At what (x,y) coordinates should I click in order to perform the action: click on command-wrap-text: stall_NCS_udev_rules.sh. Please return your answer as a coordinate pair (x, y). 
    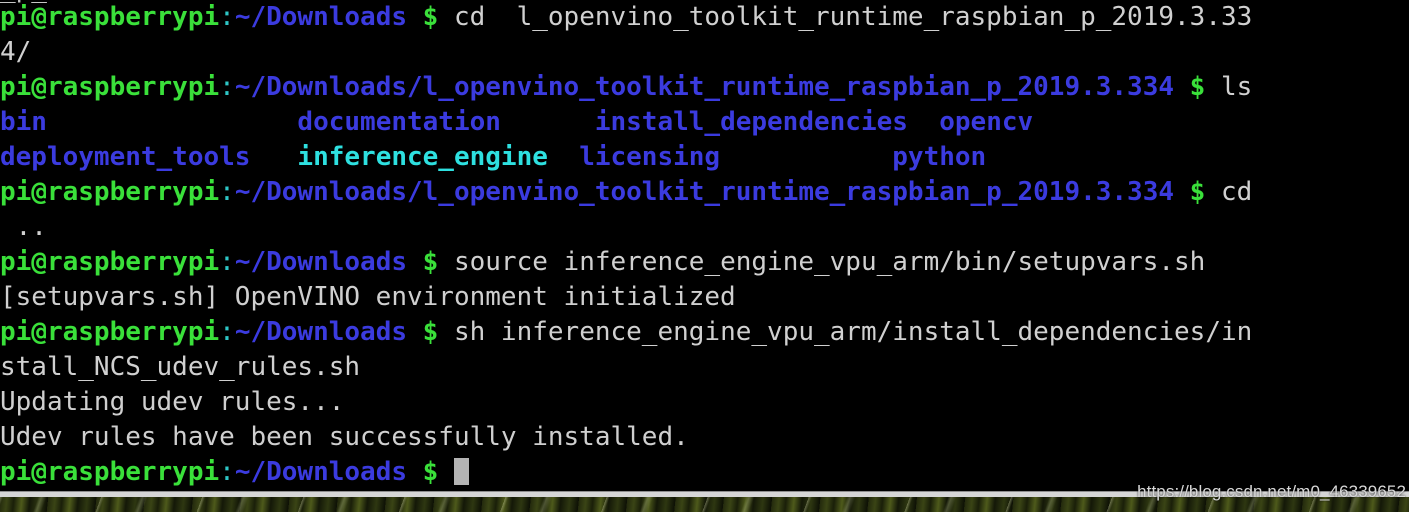
    Looking at the image, I should click on (180, 367).